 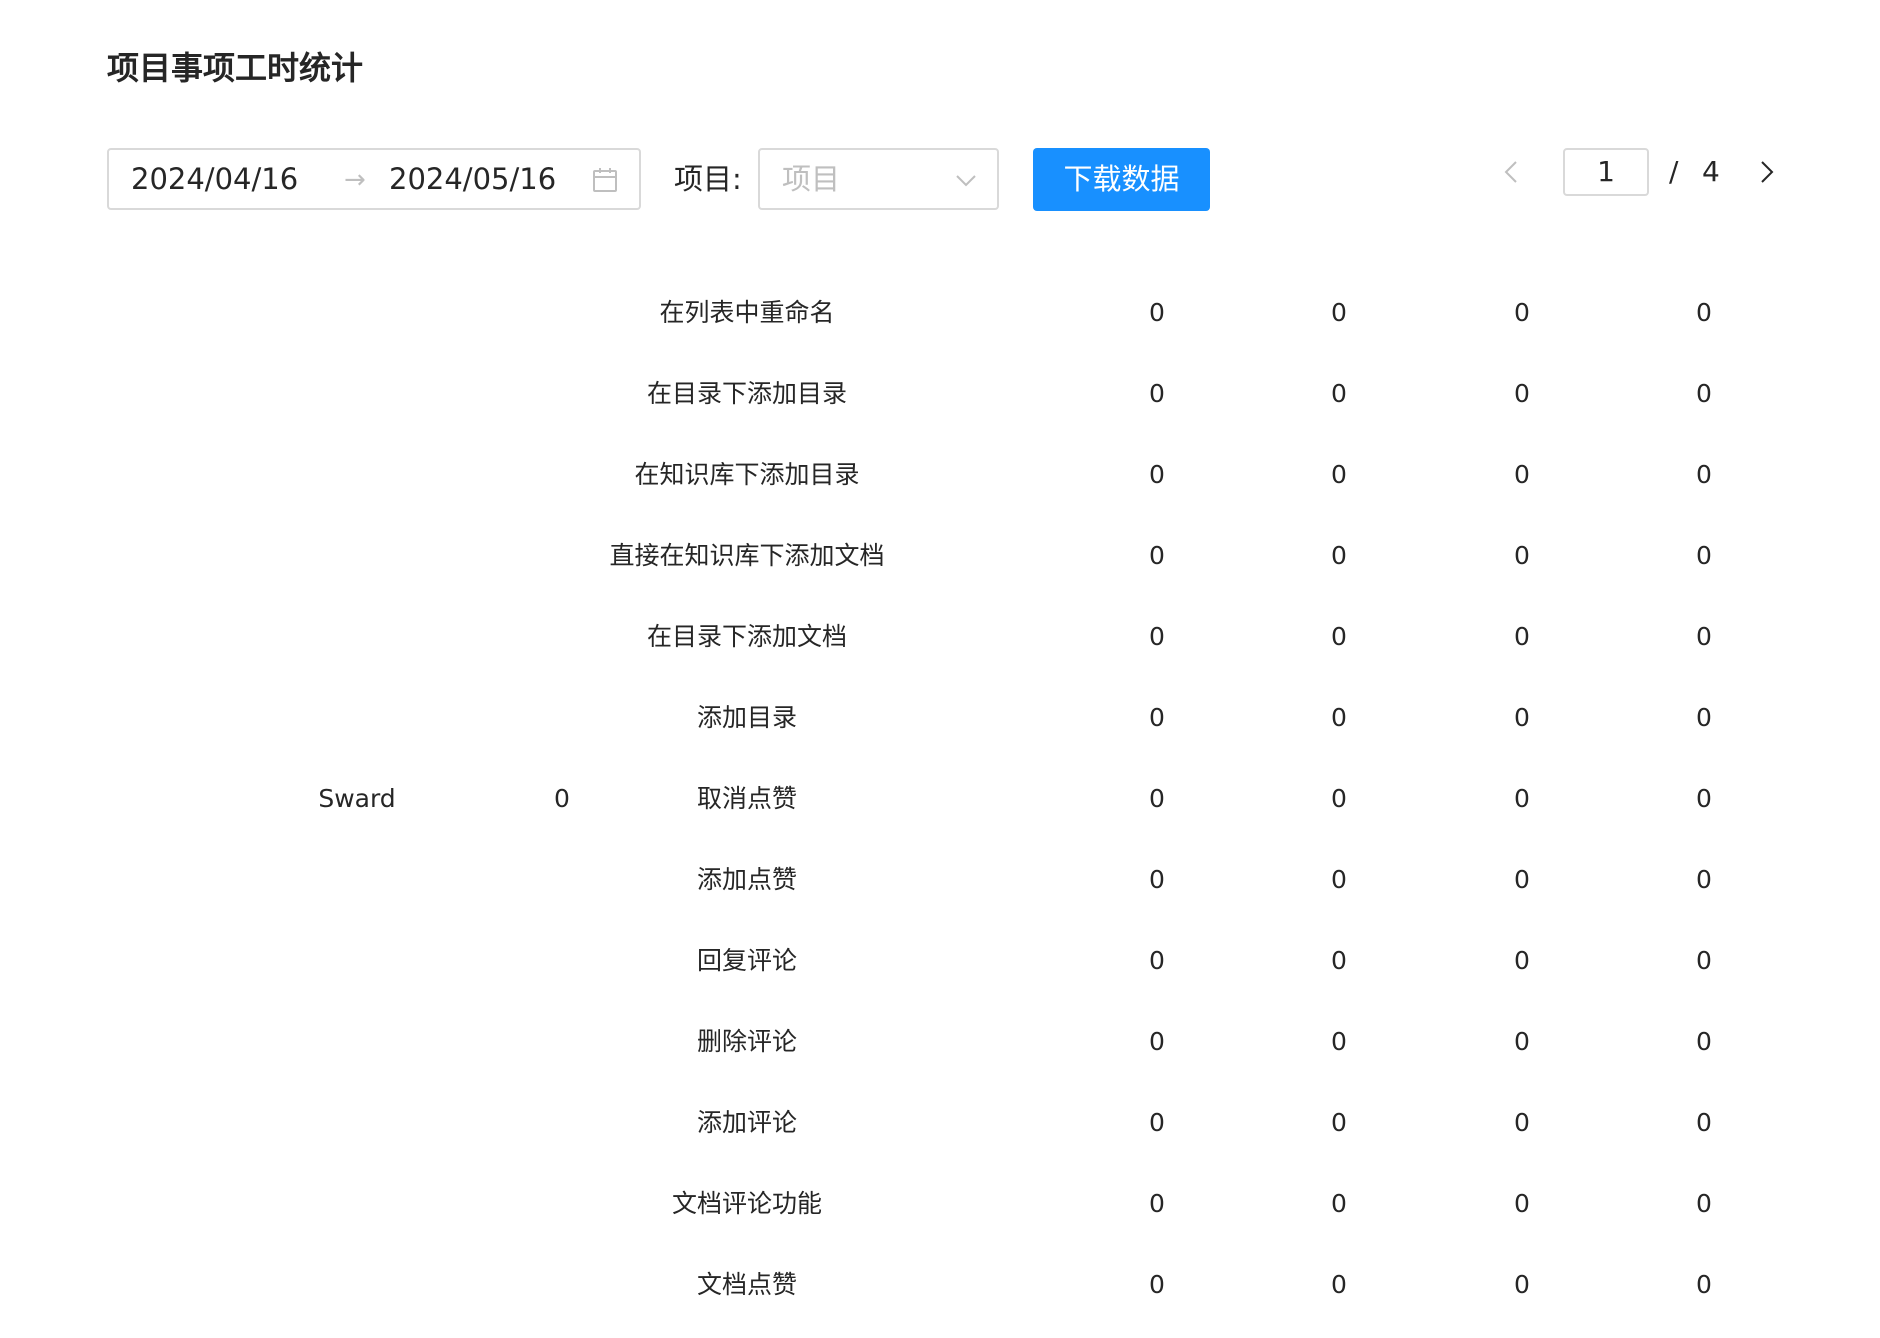 I want to click on table-row: 直接在知识库下添加文档 0 0 0 0, so click(x=957, y=555).